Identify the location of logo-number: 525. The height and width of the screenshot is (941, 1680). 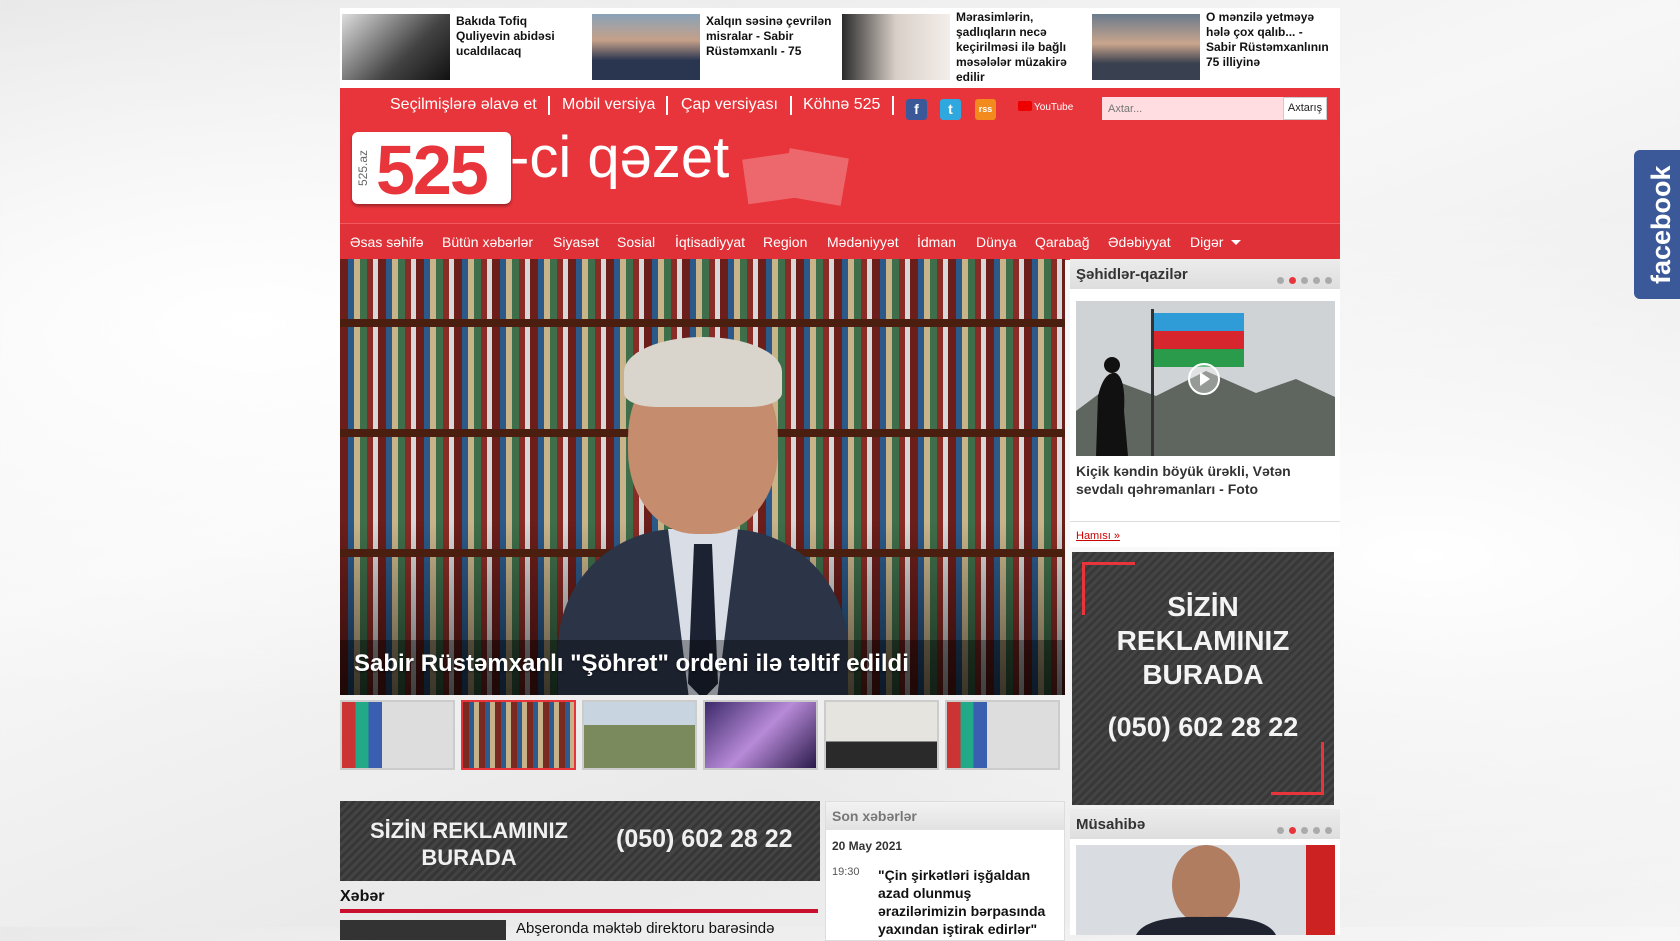
(432, 170).